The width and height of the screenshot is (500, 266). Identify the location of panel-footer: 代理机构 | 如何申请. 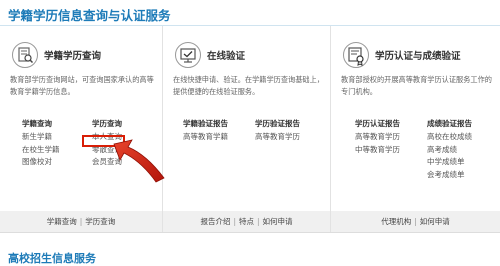
(415, 221).